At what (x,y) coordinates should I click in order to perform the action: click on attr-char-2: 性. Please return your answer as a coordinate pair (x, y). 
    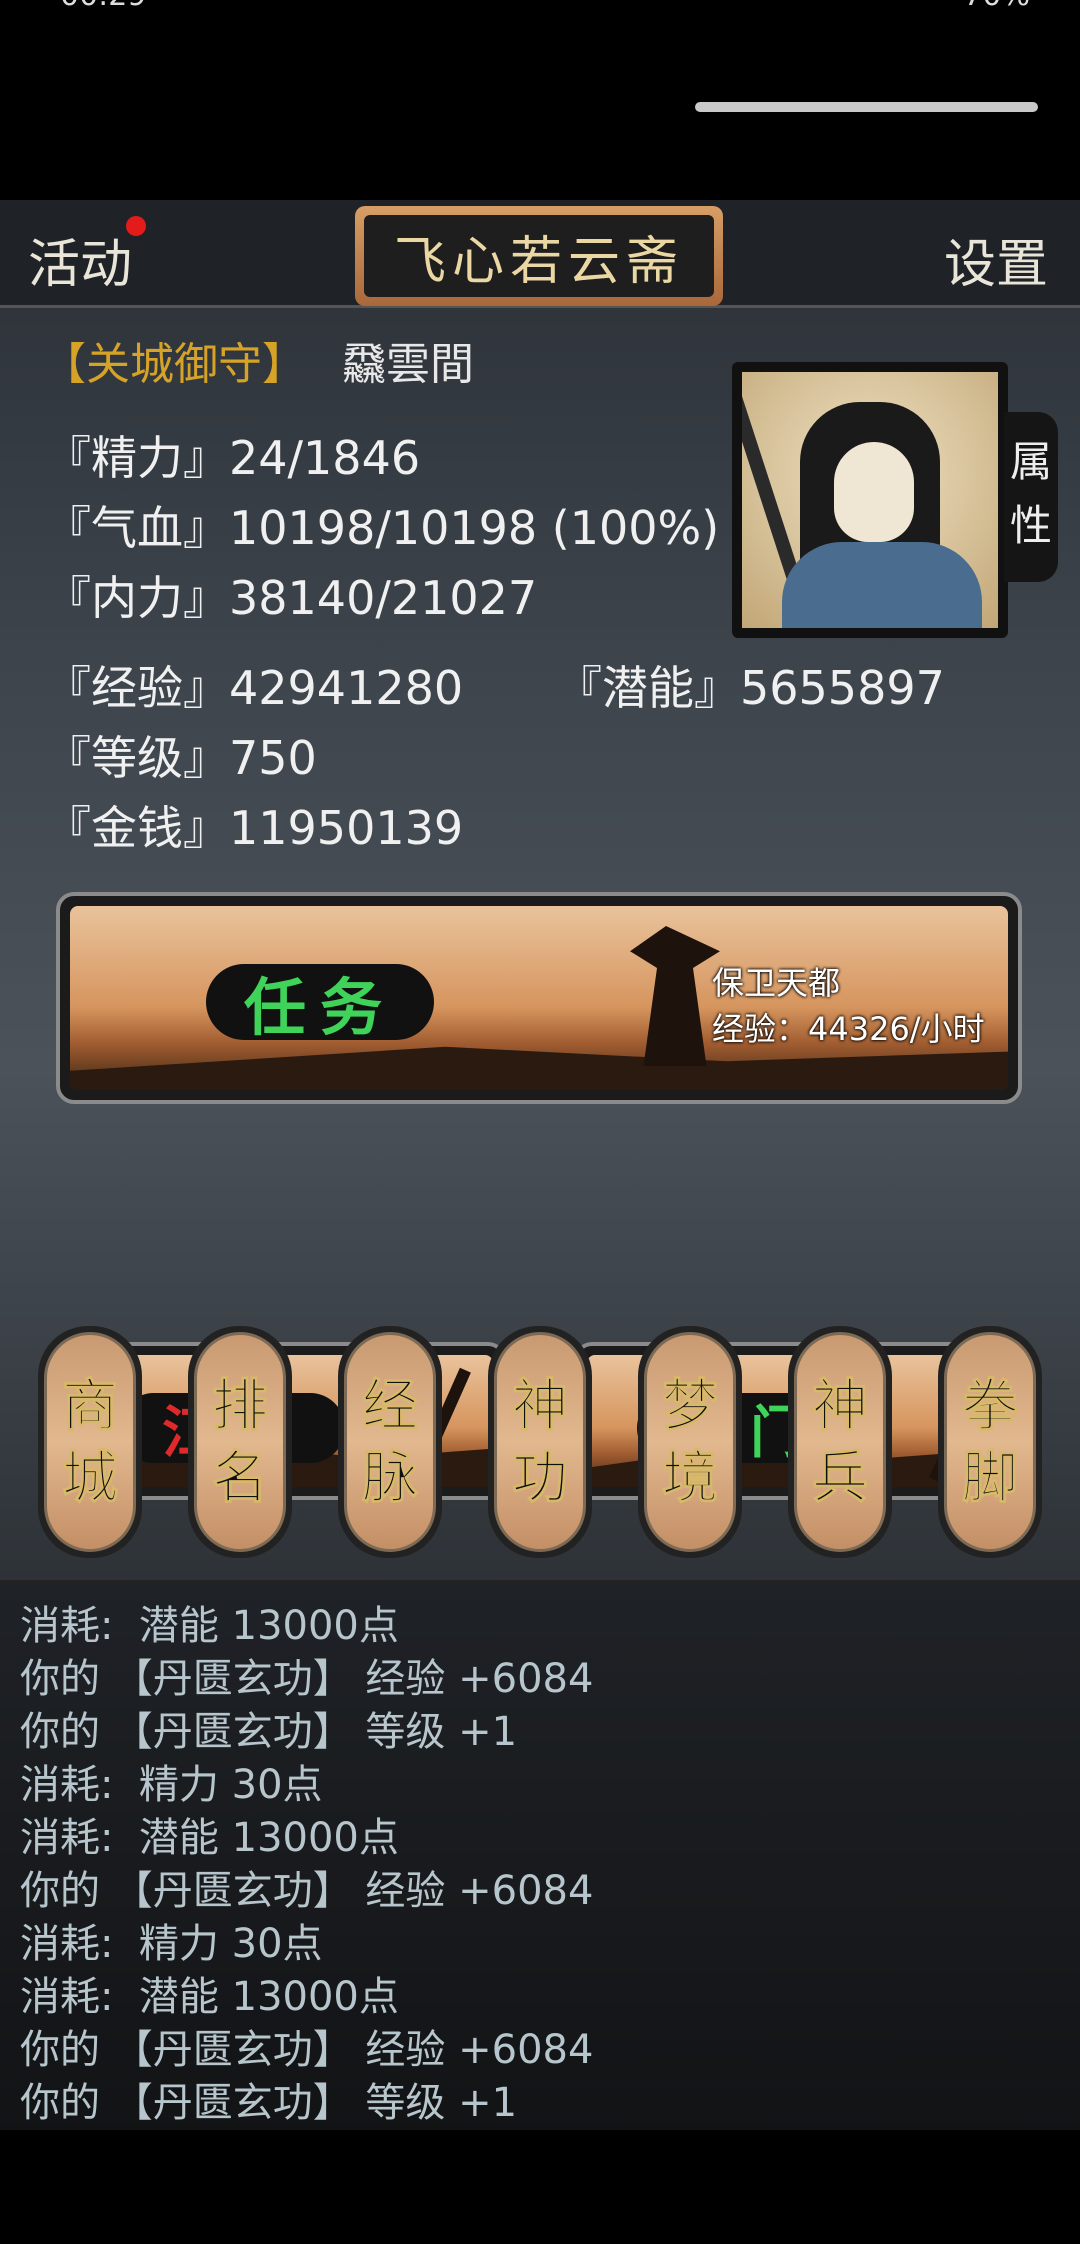
    Looking at the image, I should click on (1030, 525).